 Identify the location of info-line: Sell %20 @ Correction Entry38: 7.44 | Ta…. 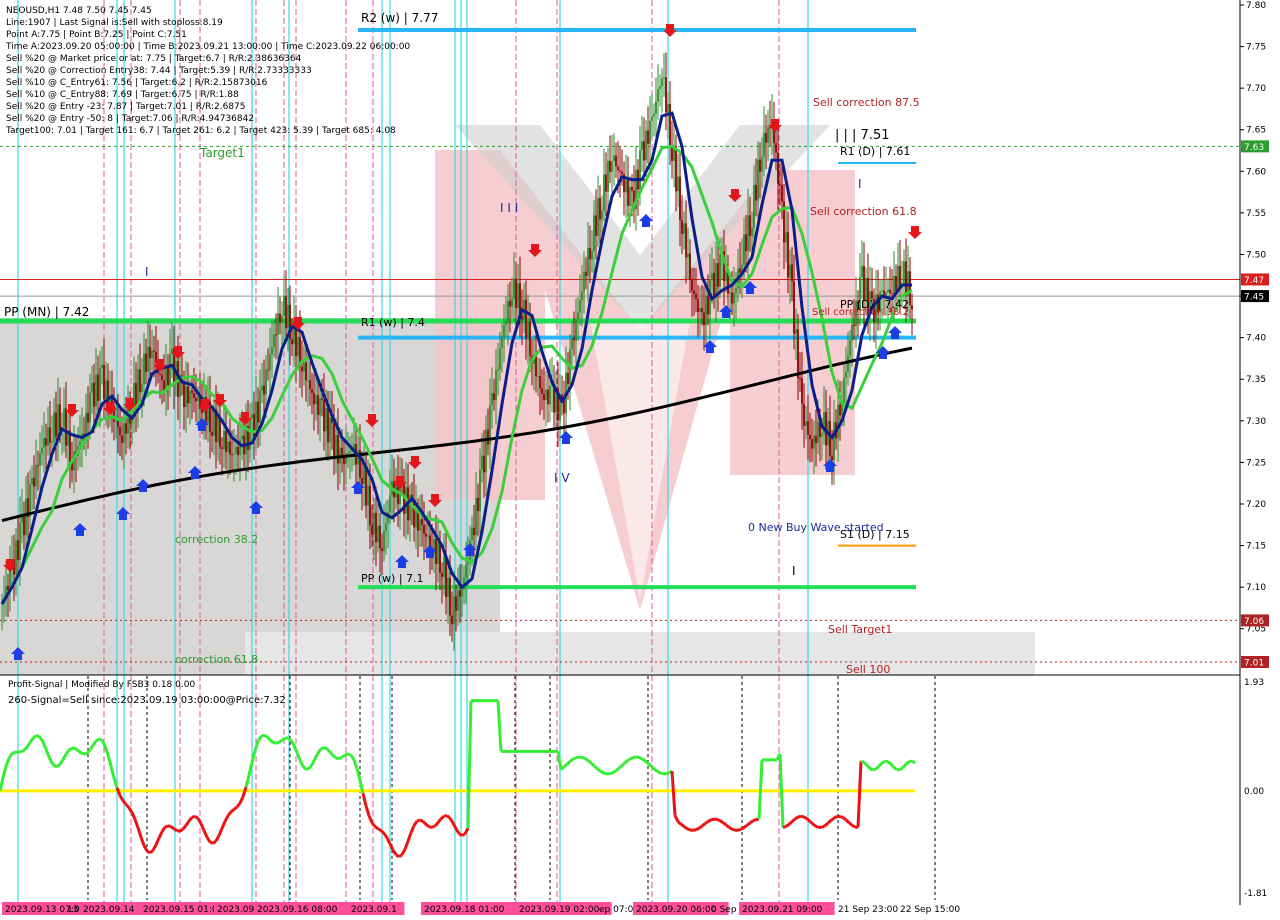
(159, 71).